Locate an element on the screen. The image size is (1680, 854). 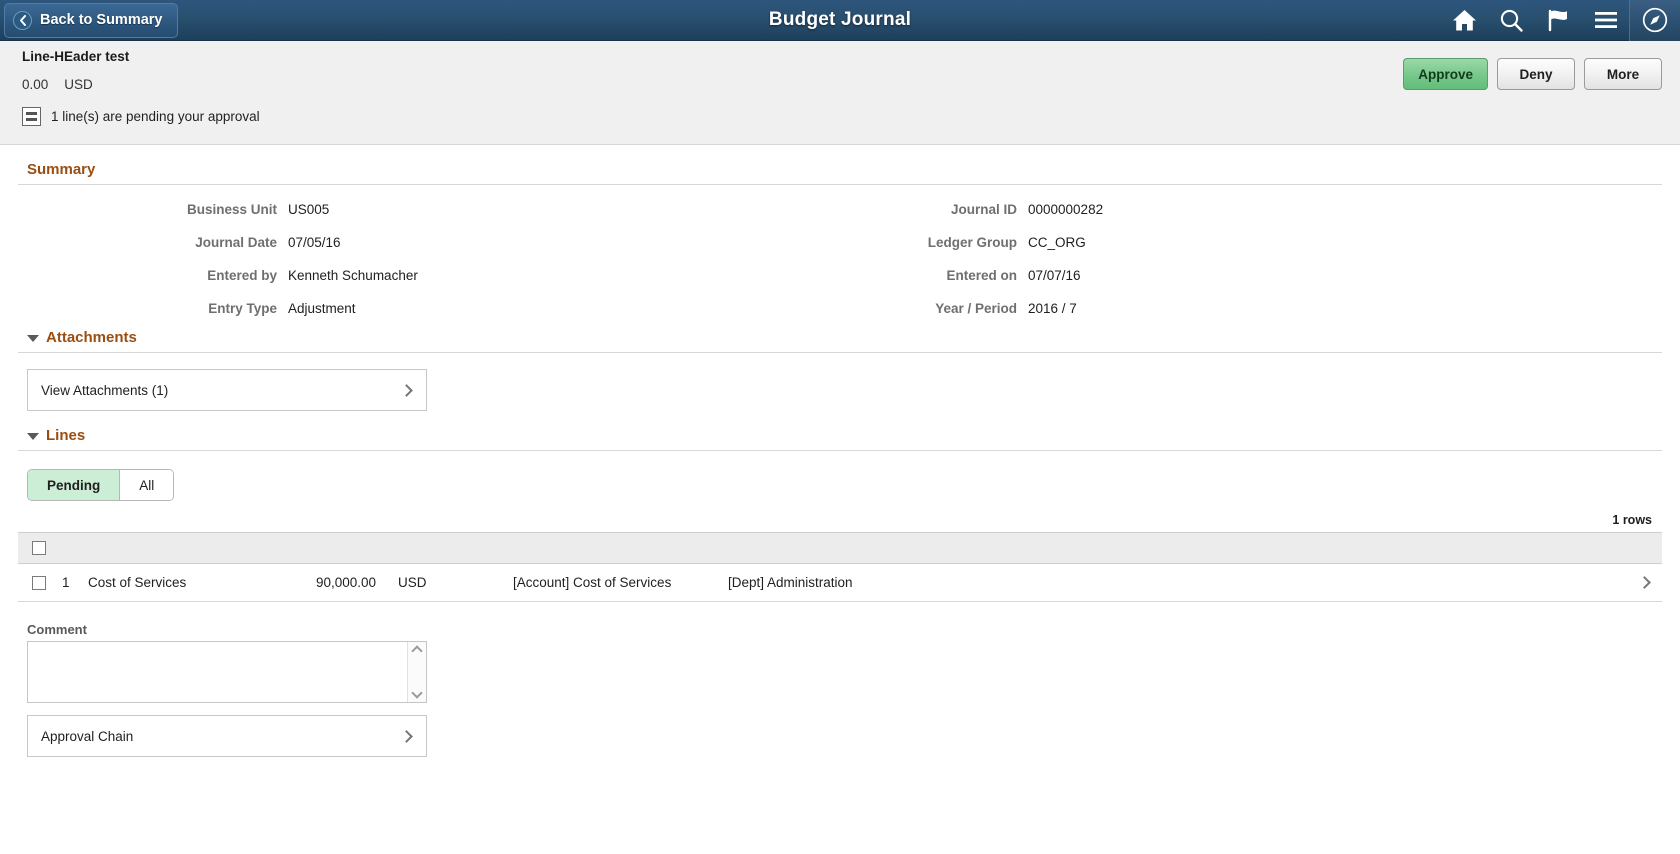
header-icon-group is located at coordinates (1560, 20).